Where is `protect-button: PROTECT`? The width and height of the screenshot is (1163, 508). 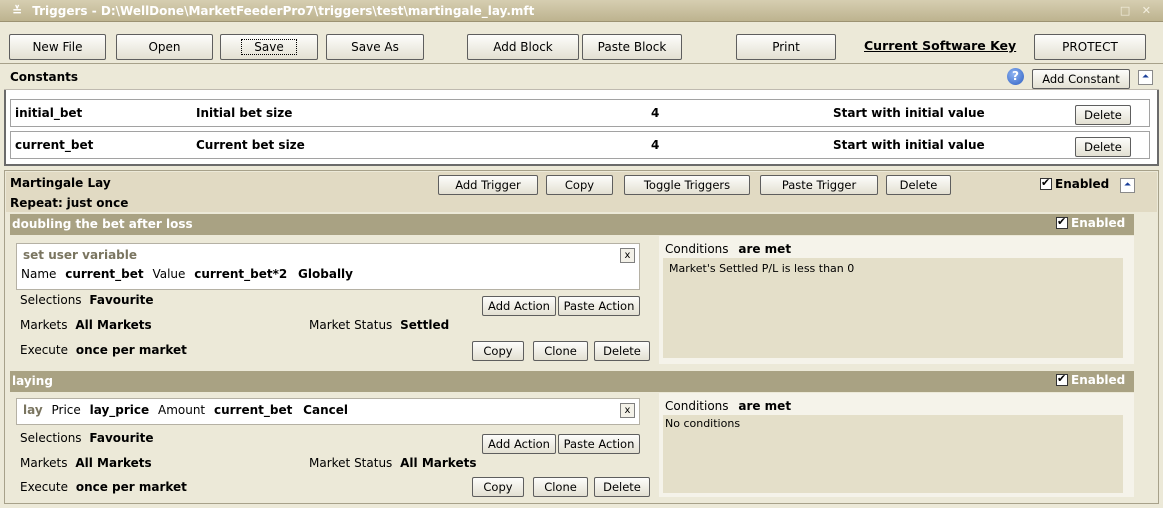 protect-button: PROTECT is located at coordinates (1090, 47).